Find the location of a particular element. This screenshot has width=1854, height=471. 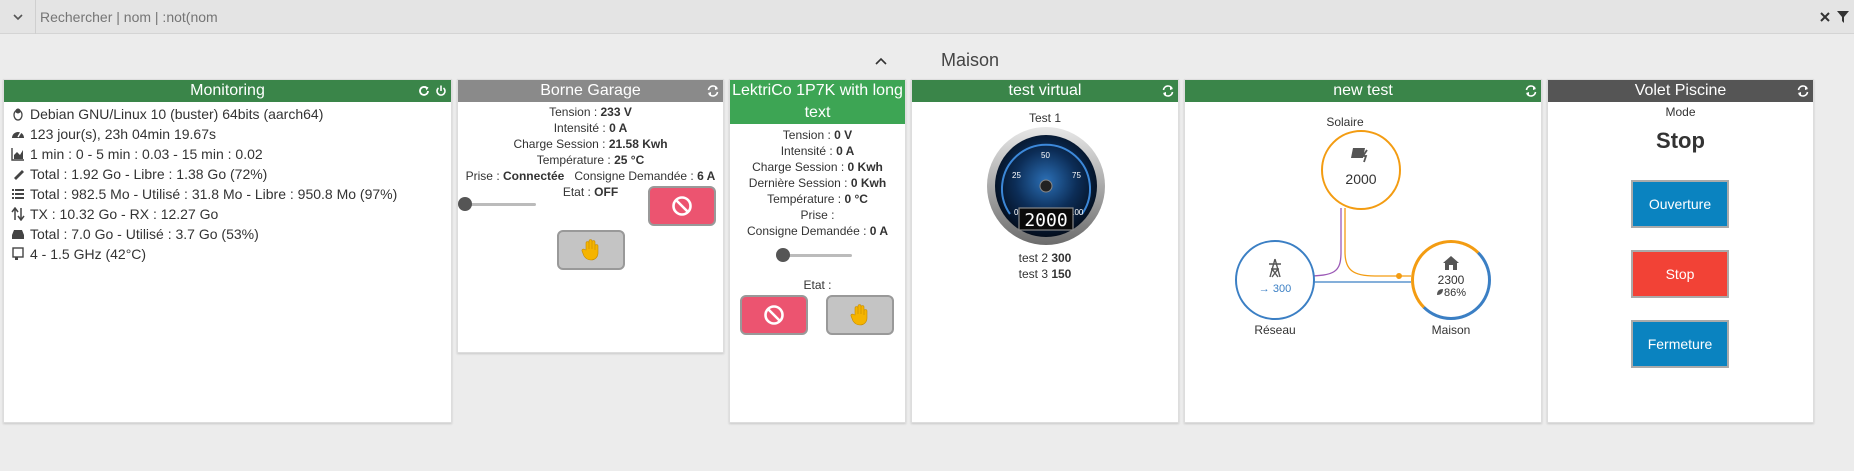

power-button is located at coordinates (440, 91).